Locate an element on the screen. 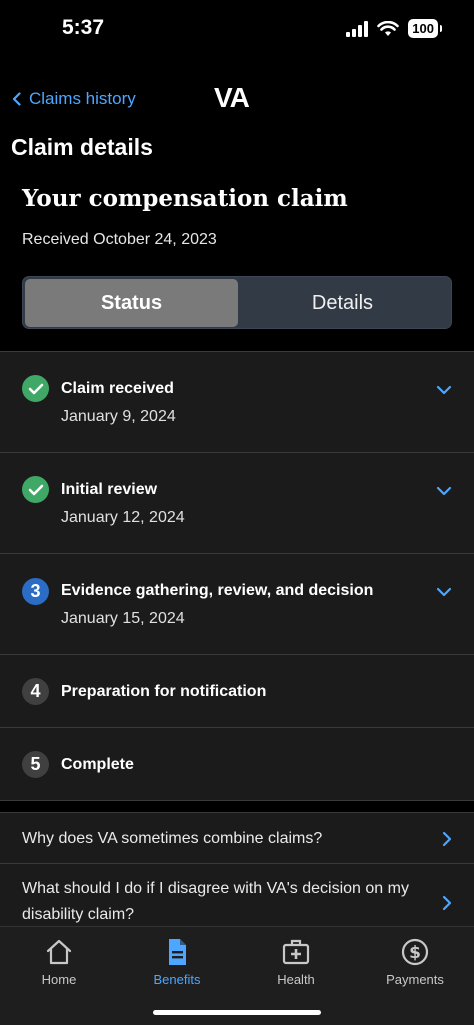 The height and width of the screenshot is (1025, 474). step-title: Evidence gathering, review, and decision is located at coordinates (217, 590).